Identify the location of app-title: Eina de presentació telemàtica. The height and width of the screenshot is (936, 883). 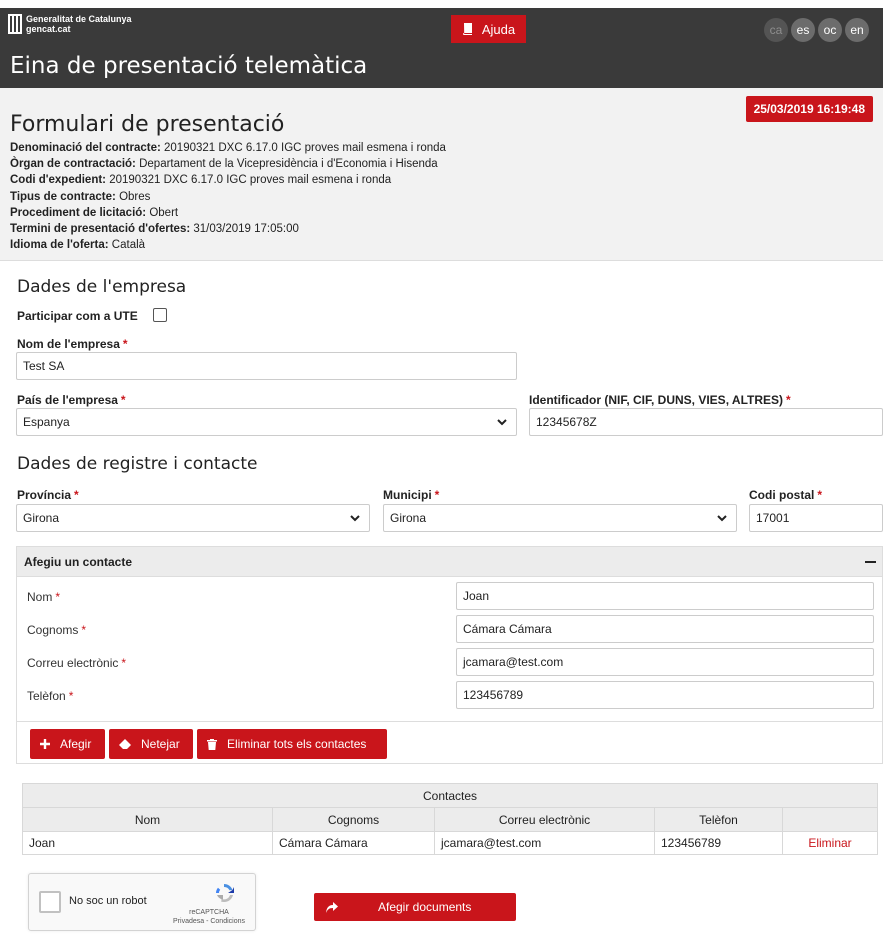
(189, 66).